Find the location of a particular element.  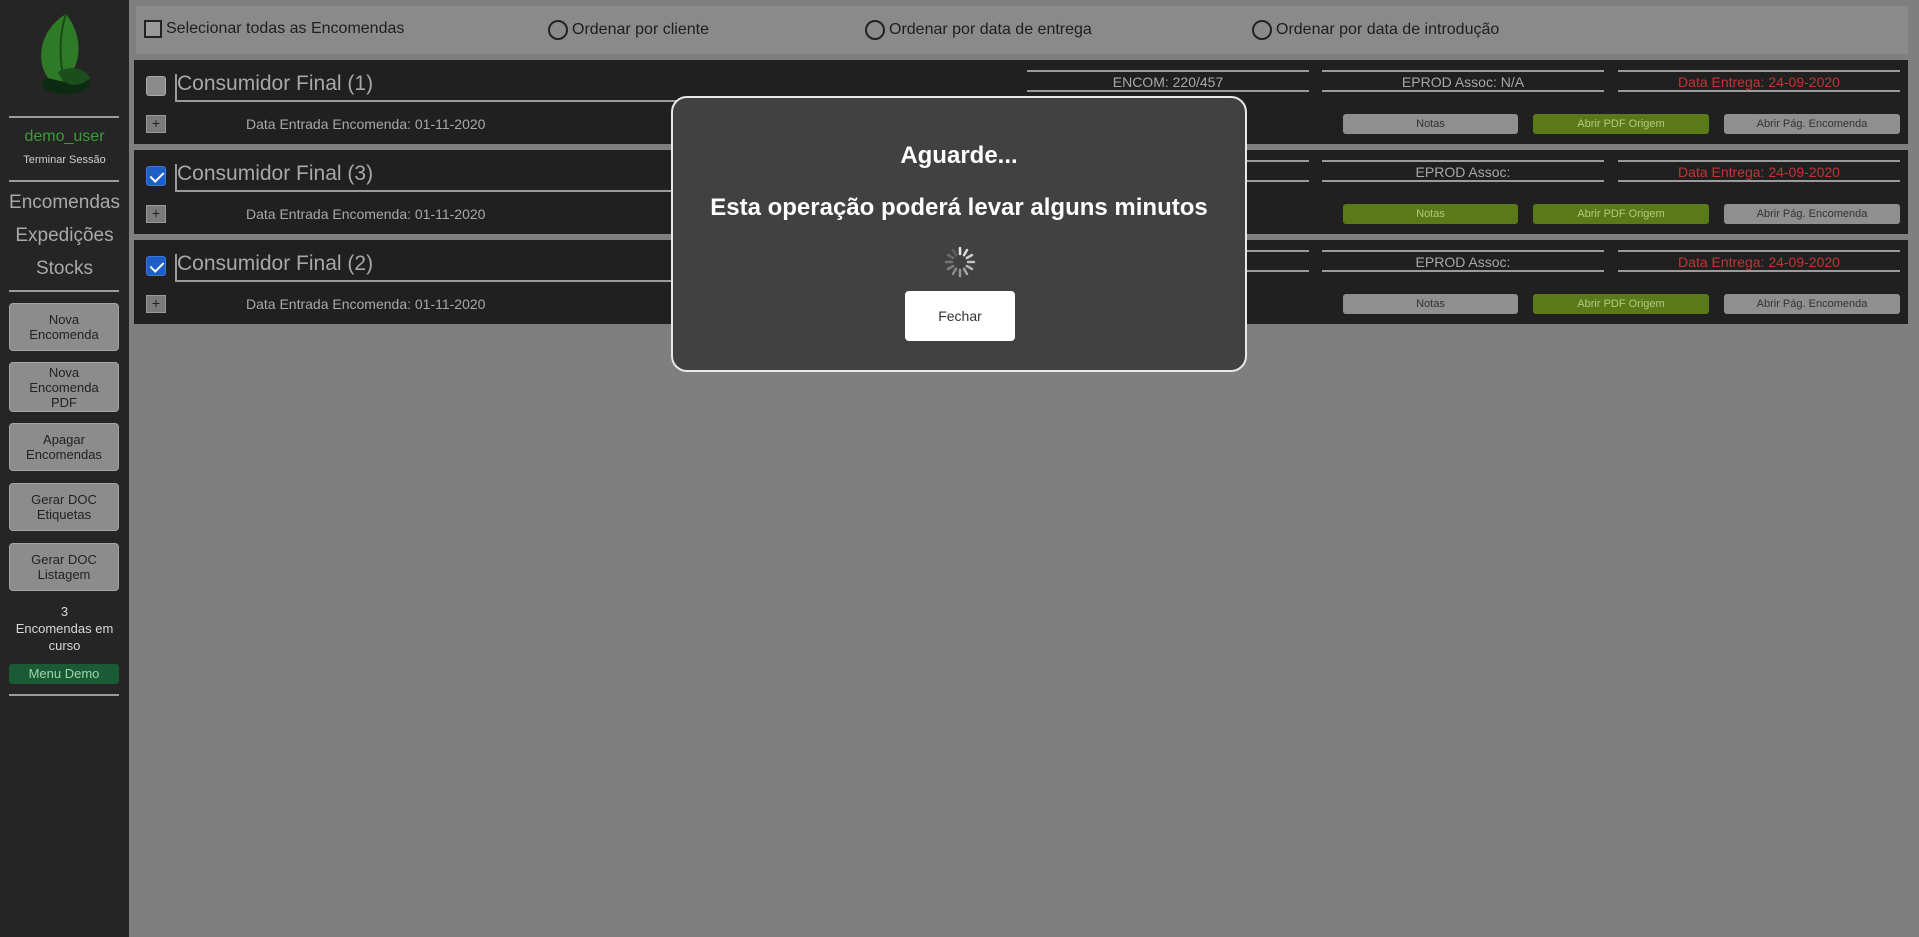

sort-client-label: Ordenar por cliente is located at coordinates (640, 29).